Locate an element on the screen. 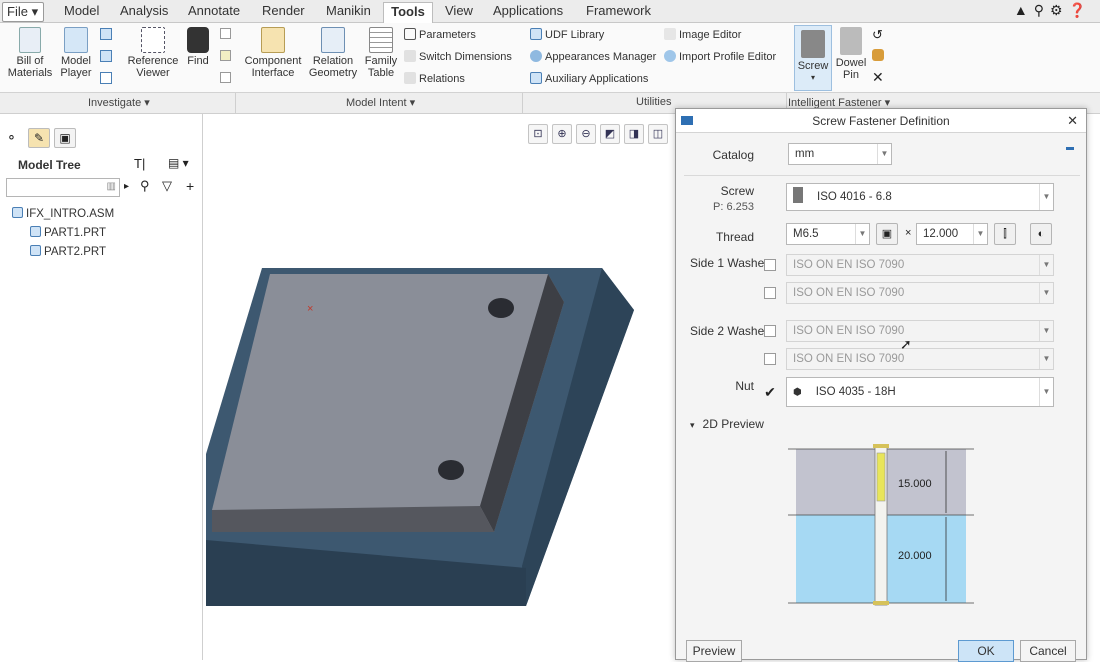 The height and width of the screenshot is (662, 1100). auxiliary-applications-button: Auxiliary Applications is located at coordinates (589, 79).